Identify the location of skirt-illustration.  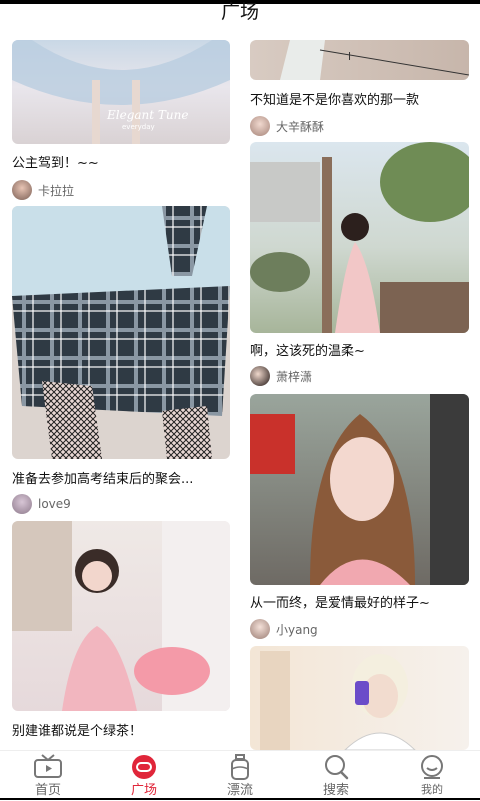
(121, 332).